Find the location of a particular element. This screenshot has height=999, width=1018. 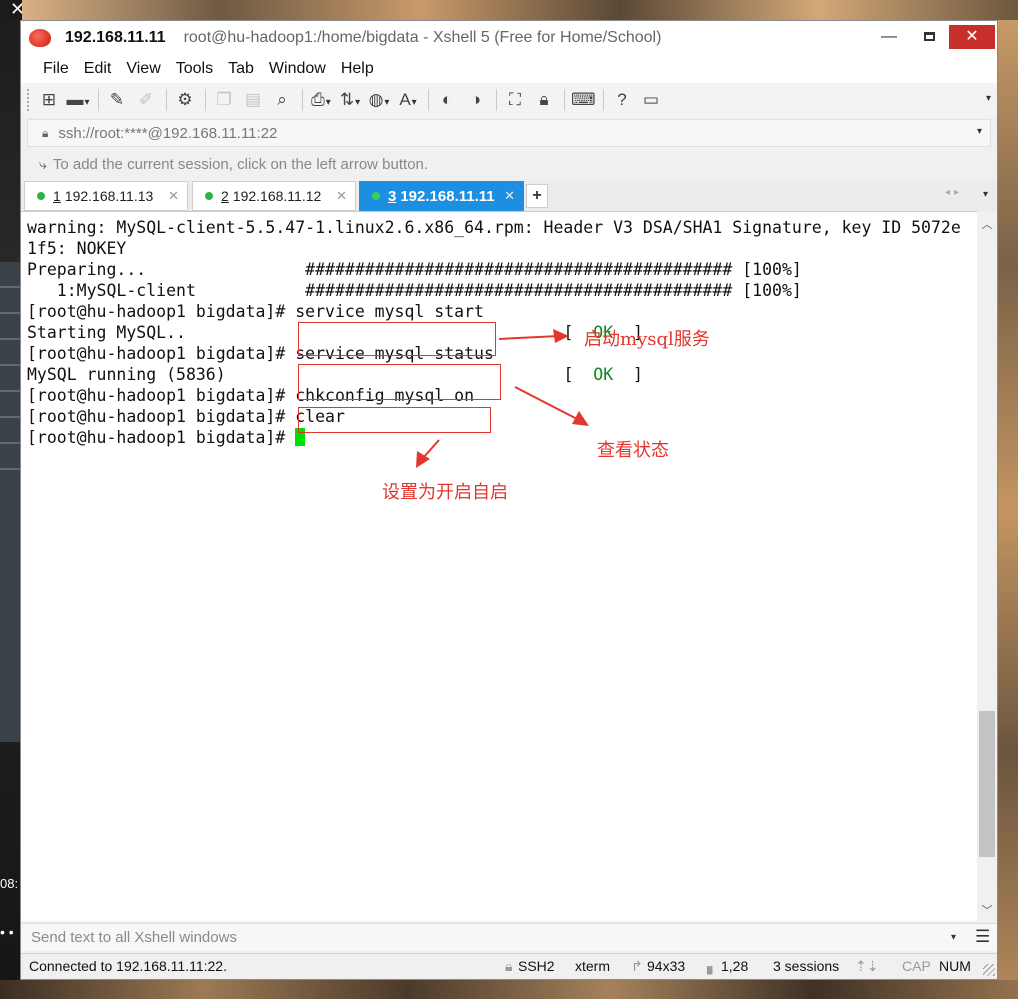

open-folder-icon: ▬ is located at coordinates (78, 100).